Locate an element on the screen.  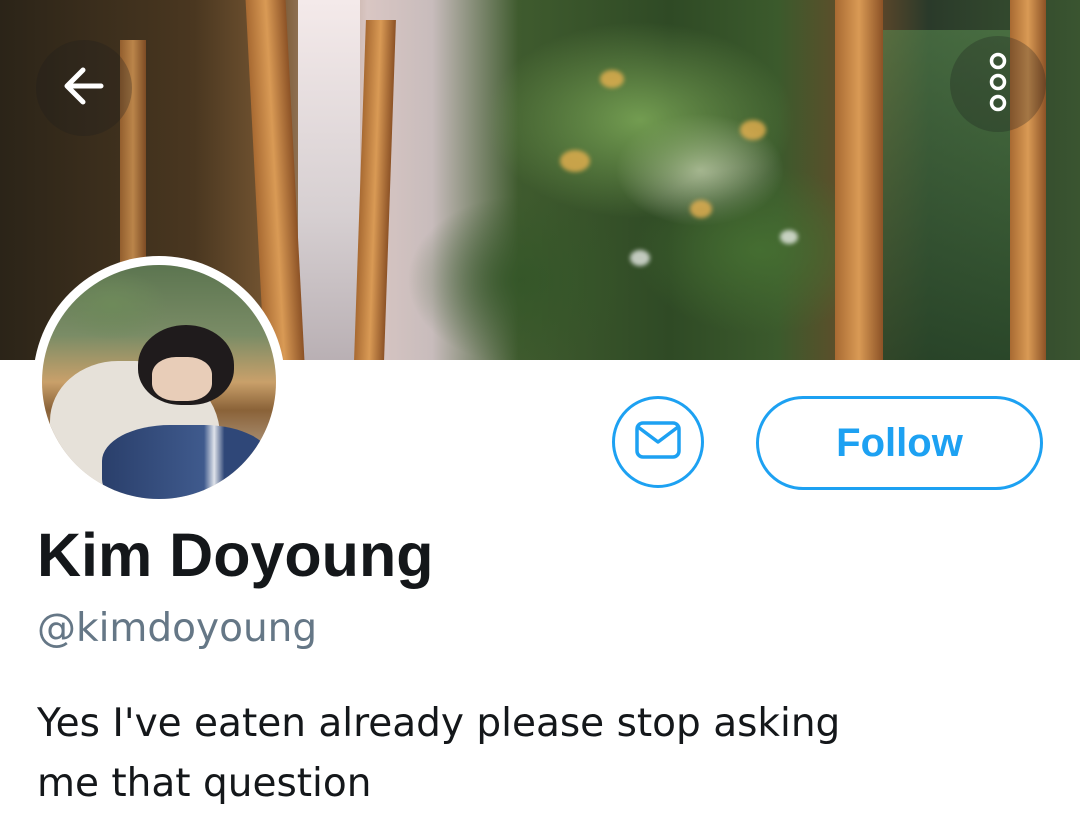
message-button is located at coordinates (658, 442).